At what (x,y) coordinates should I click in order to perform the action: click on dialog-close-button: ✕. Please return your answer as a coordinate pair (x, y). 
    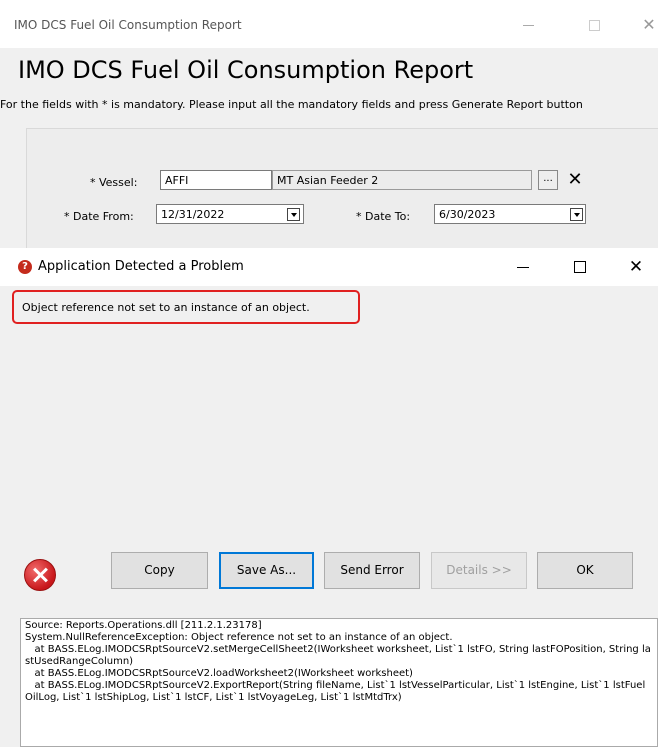
    Looking at the image, I should click on (636, 267).